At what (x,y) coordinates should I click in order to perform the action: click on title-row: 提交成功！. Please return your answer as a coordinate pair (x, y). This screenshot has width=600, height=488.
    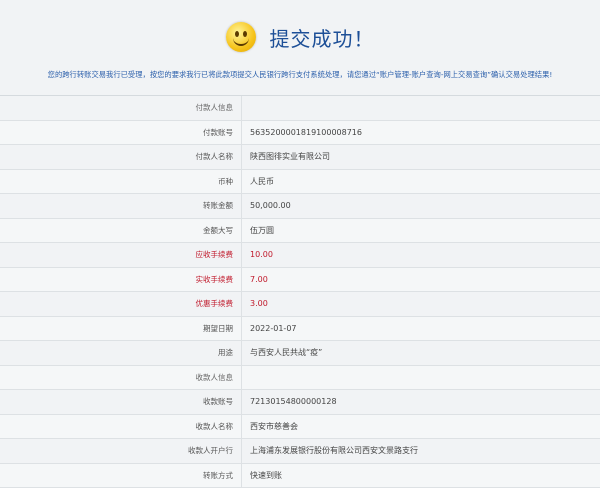
    Looking at the image, I should click on (300, 37).